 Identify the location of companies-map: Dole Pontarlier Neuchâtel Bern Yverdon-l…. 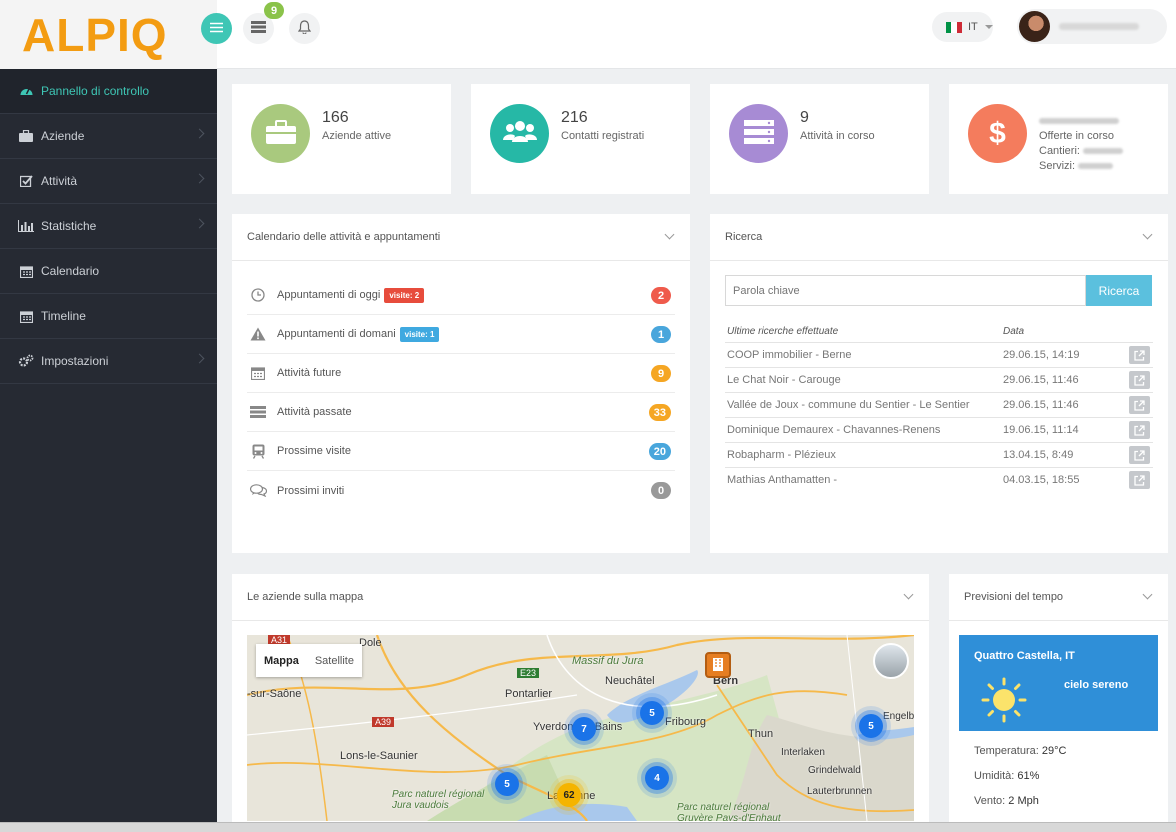
(580, 728).